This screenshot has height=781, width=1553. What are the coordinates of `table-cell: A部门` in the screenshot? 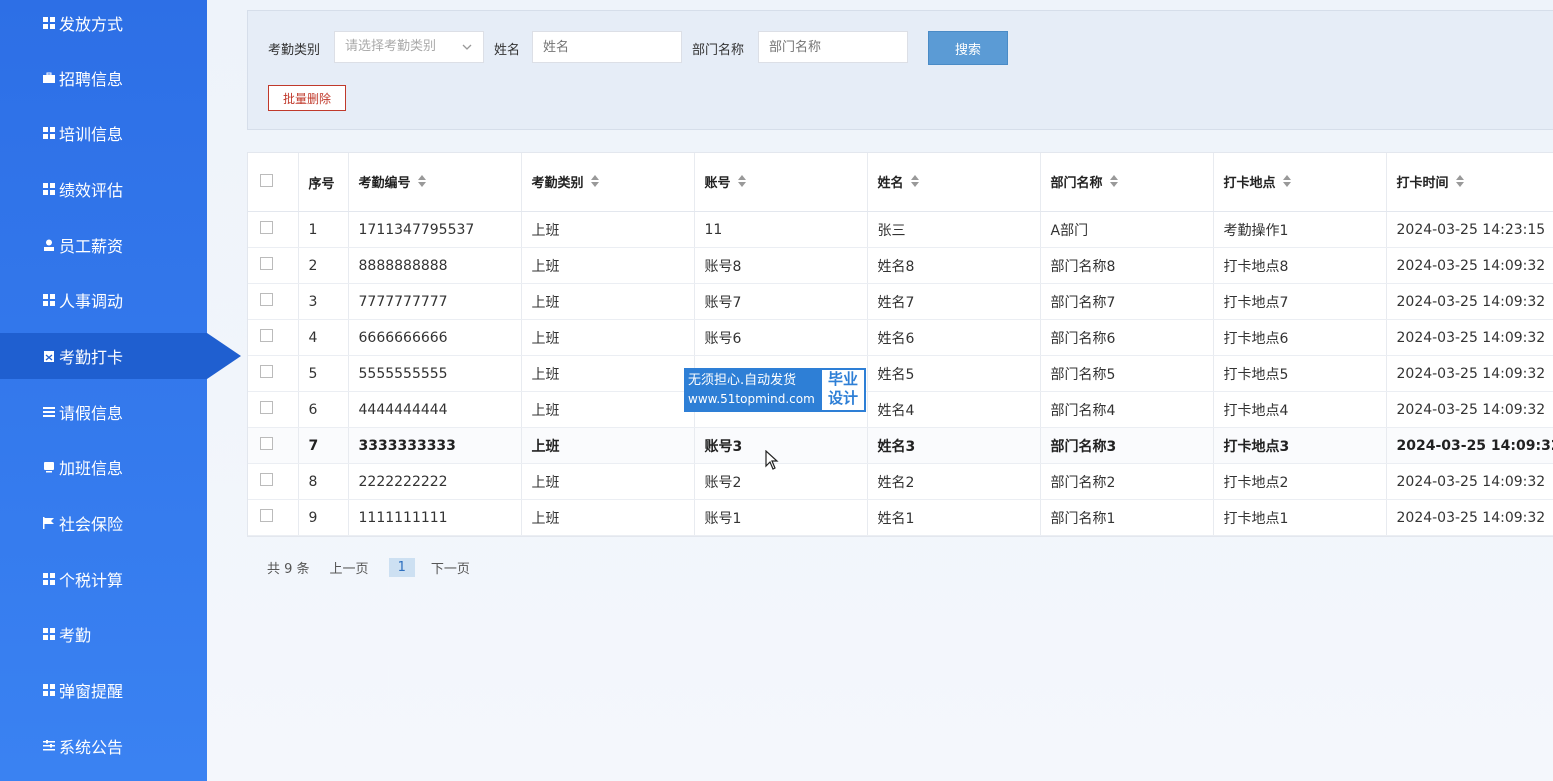 It's located at (1127, 229).